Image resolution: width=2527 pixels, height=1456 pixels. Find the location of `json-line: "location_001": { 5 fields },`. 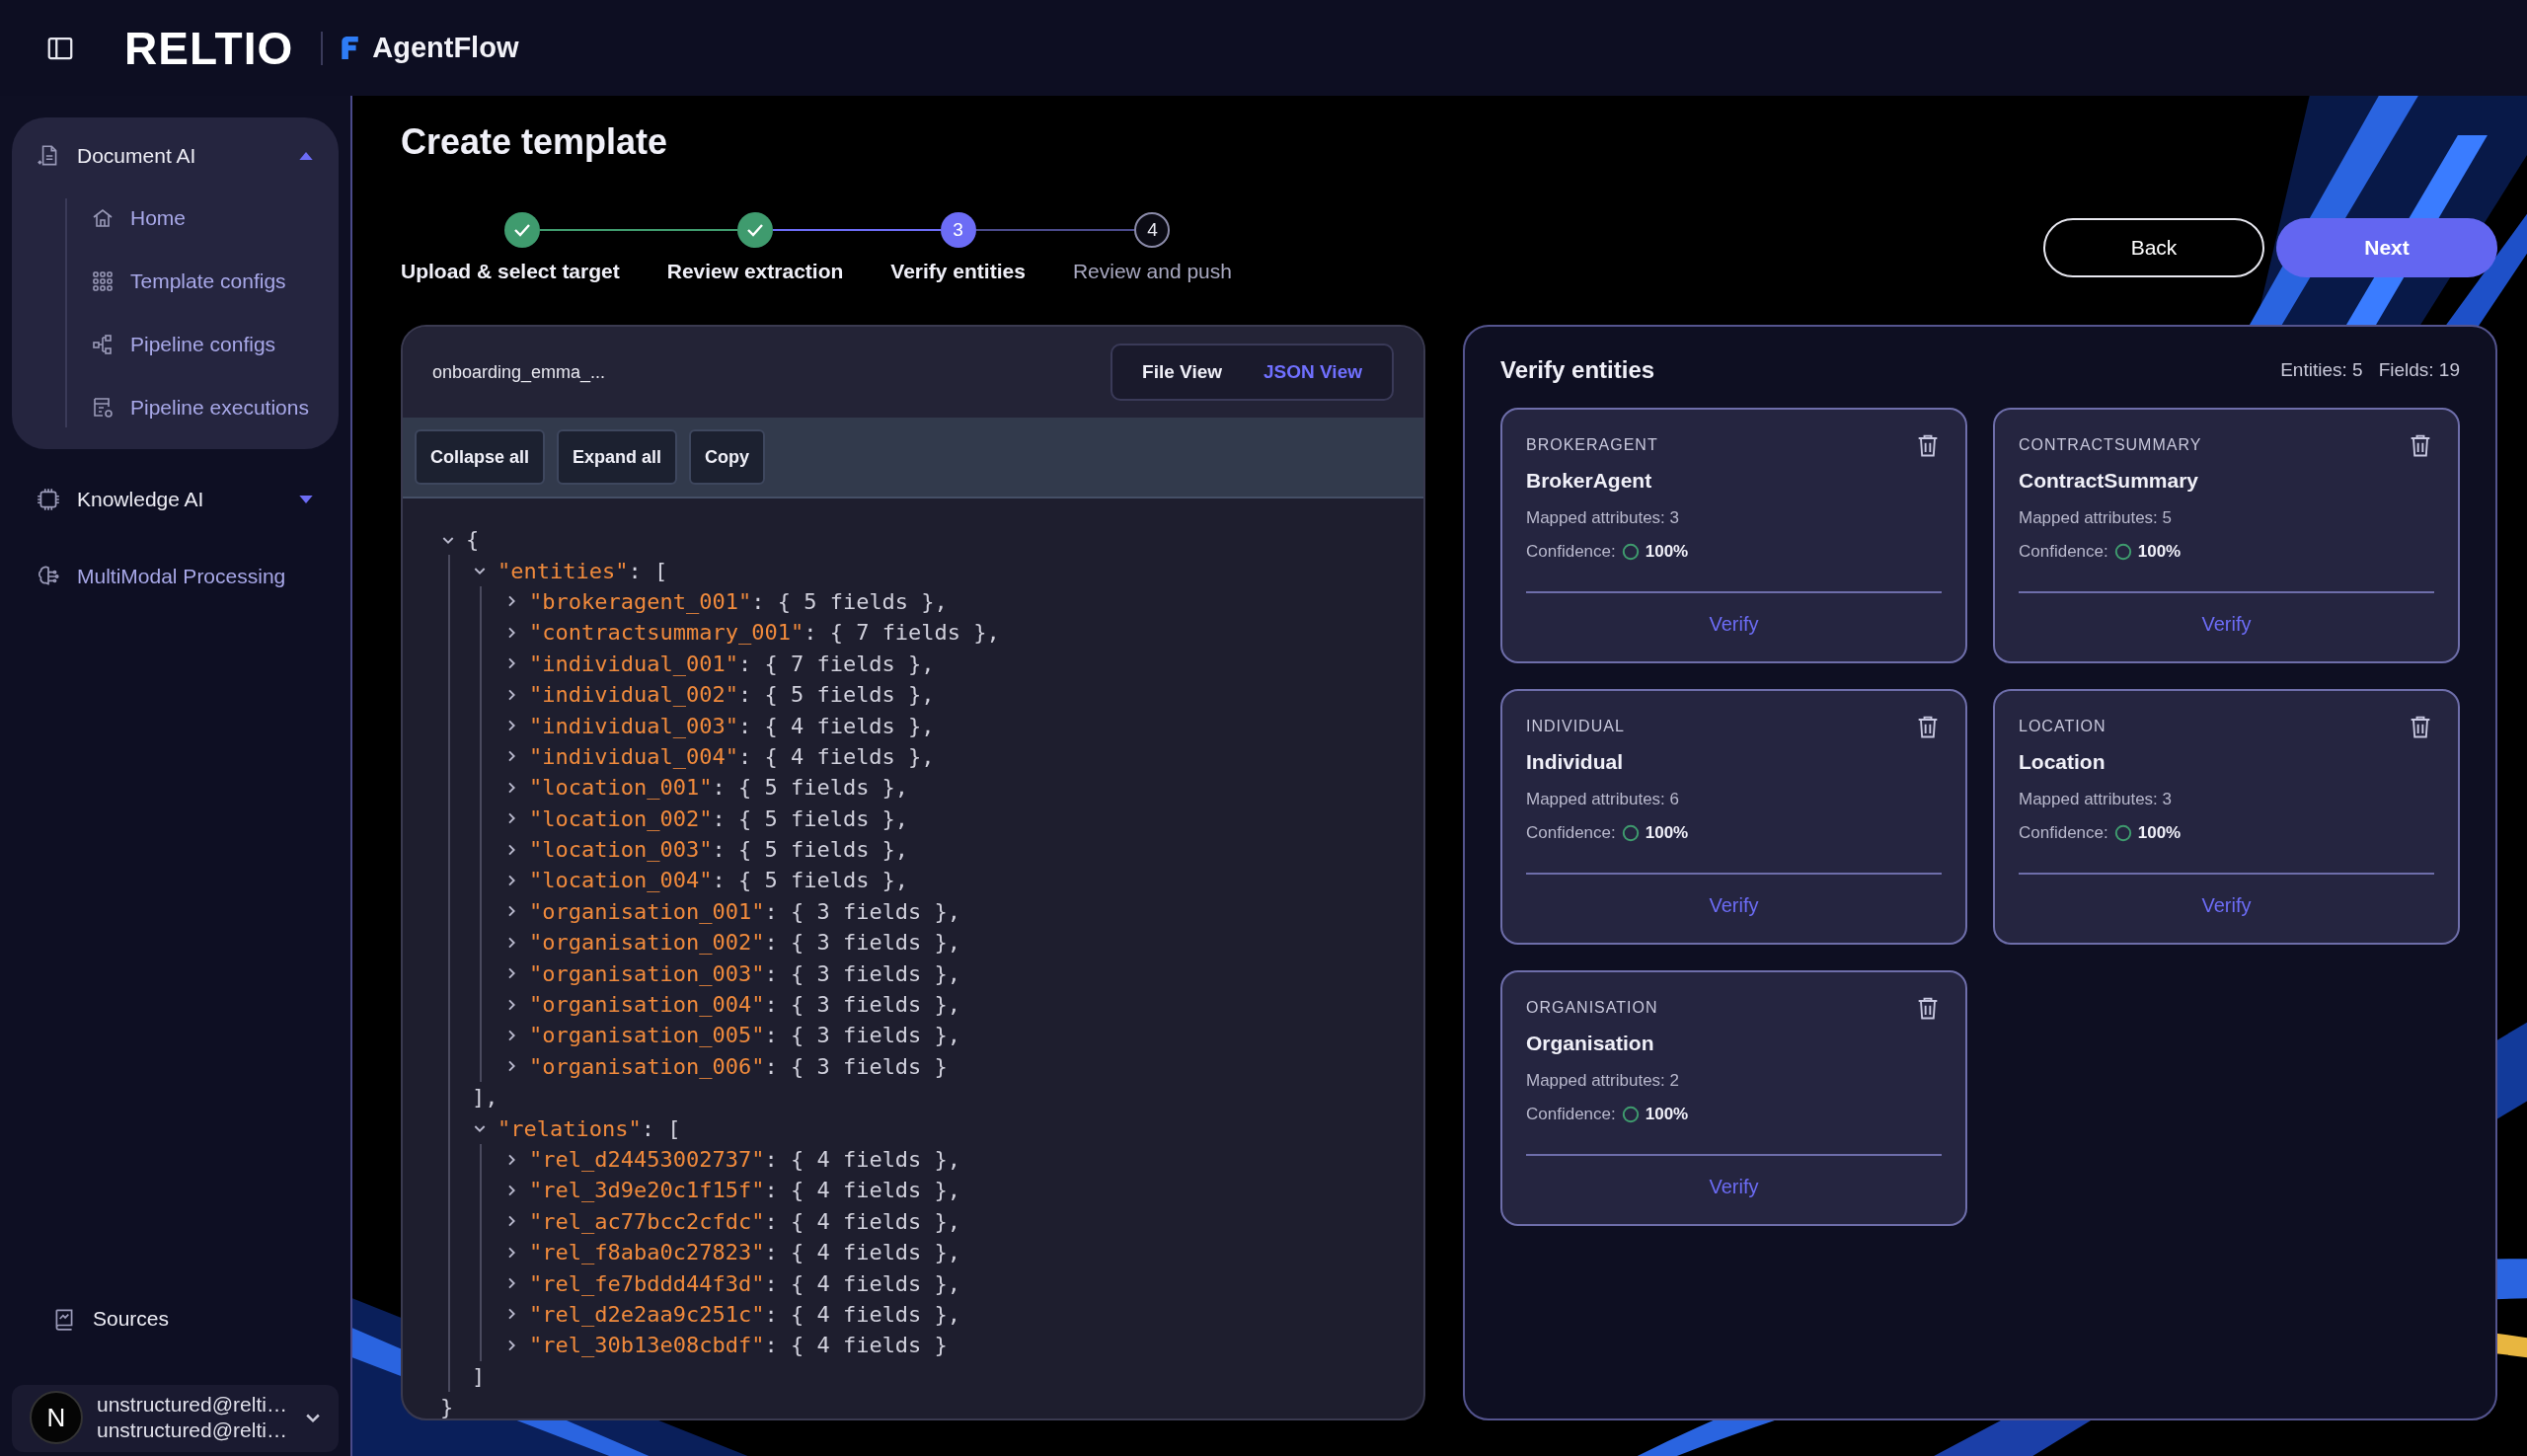

json-line: "location_001": { 5 fields }, is located at coordinates (719, 788).